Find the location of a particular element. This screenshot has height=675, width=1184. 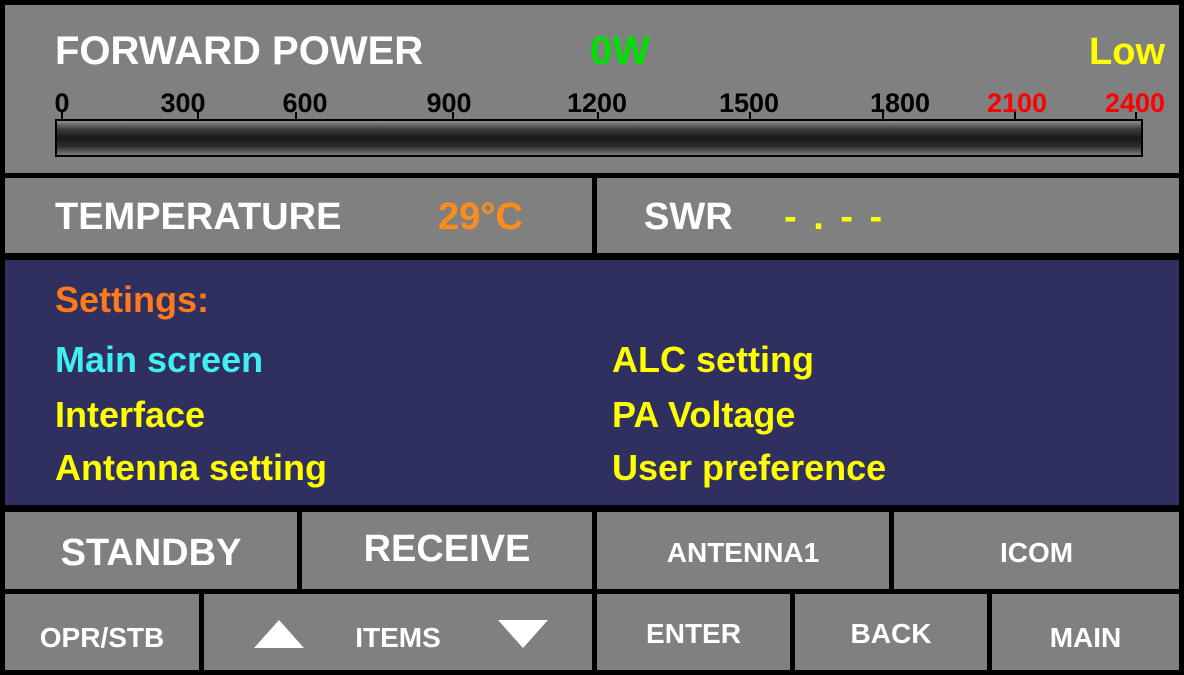

back-button: BACK is located at coordinates (891, 632).